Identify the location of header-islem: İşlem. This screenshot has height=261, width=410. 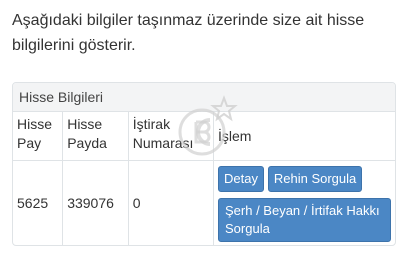
(235, 135).